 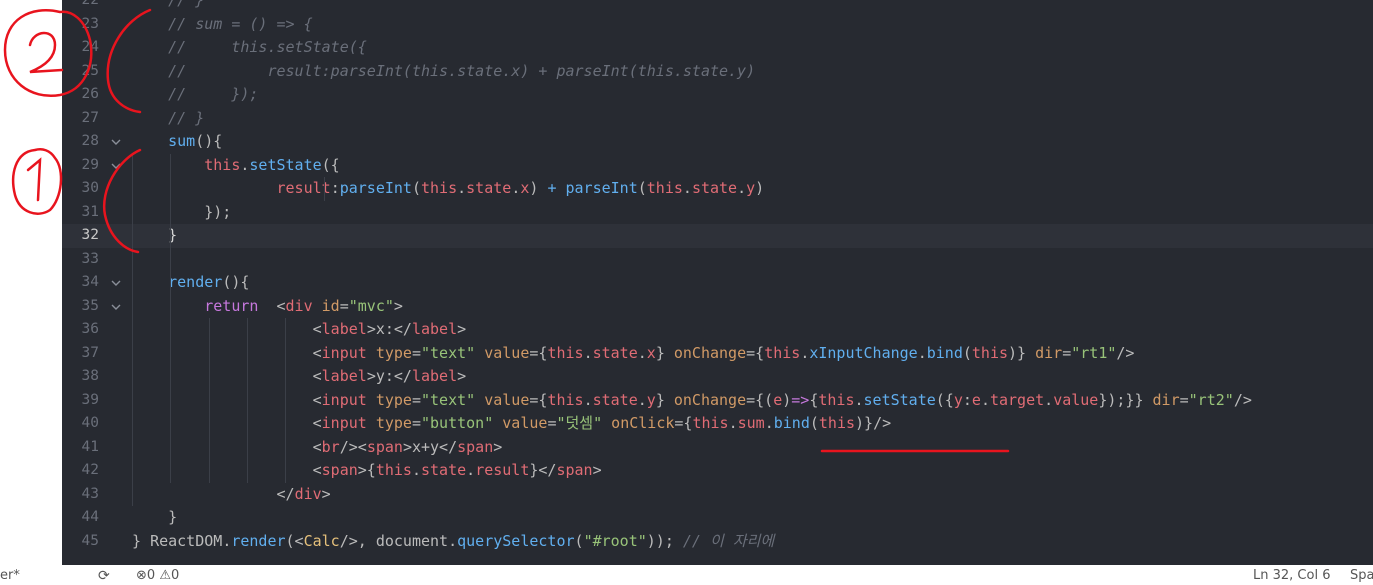 I want to click on code-text: });, so click(x=181, y=213).